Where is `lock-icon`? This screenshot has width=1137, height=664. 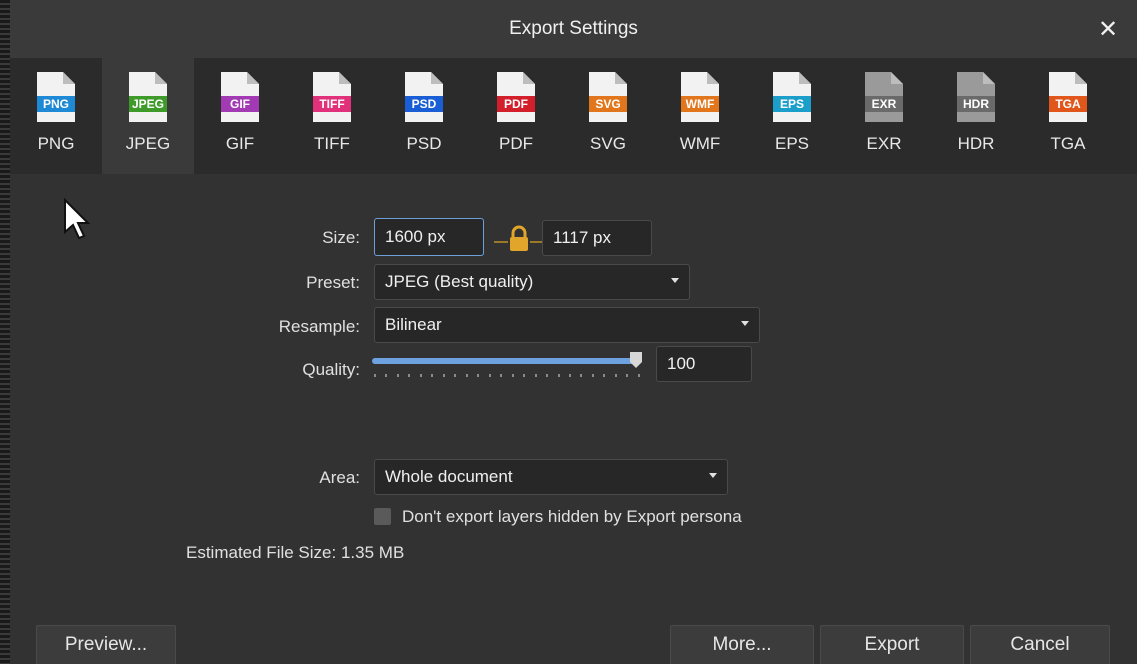 lock-icon is located at coordinates (519, 239).